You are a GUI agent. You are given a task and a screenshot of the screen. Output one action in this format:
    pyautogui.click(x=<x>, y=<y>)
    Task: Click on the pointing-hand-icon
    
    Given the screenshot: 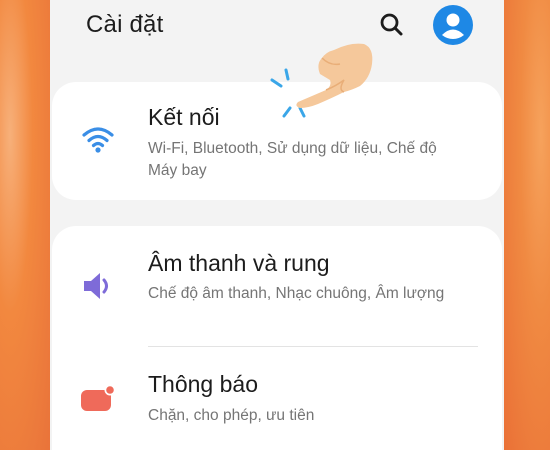 What is the action you would take?
    pyautogui.click(x=320, y=84)
    